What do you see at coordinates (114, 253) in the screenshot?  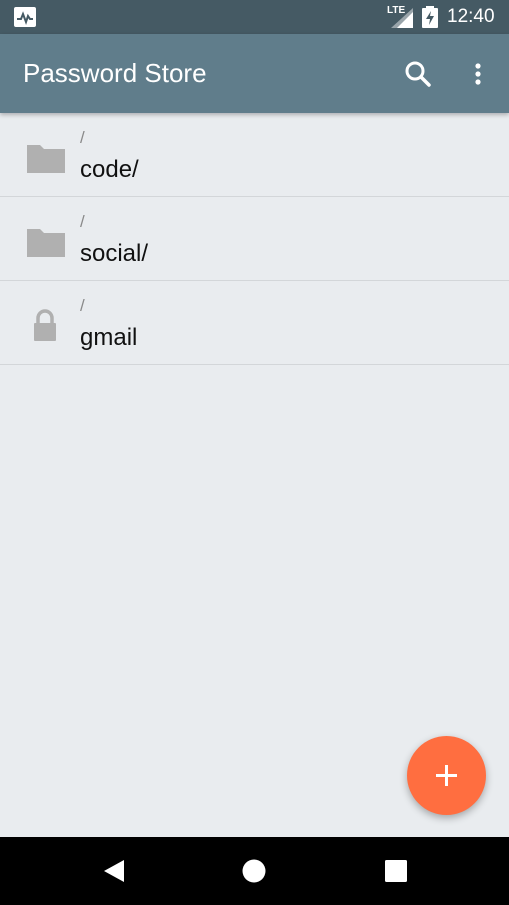 I see `item-name: social/` at bounding box center [114, 253].